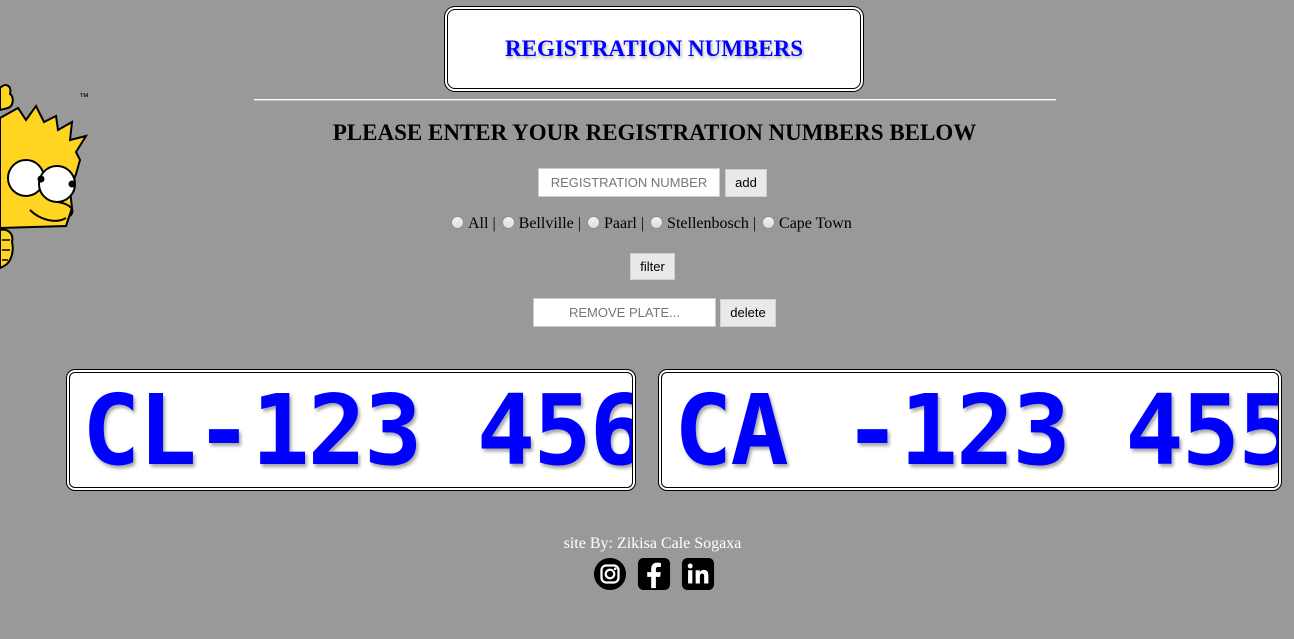  I want to click on plate-card: CA -123 455, so click(970, 430).